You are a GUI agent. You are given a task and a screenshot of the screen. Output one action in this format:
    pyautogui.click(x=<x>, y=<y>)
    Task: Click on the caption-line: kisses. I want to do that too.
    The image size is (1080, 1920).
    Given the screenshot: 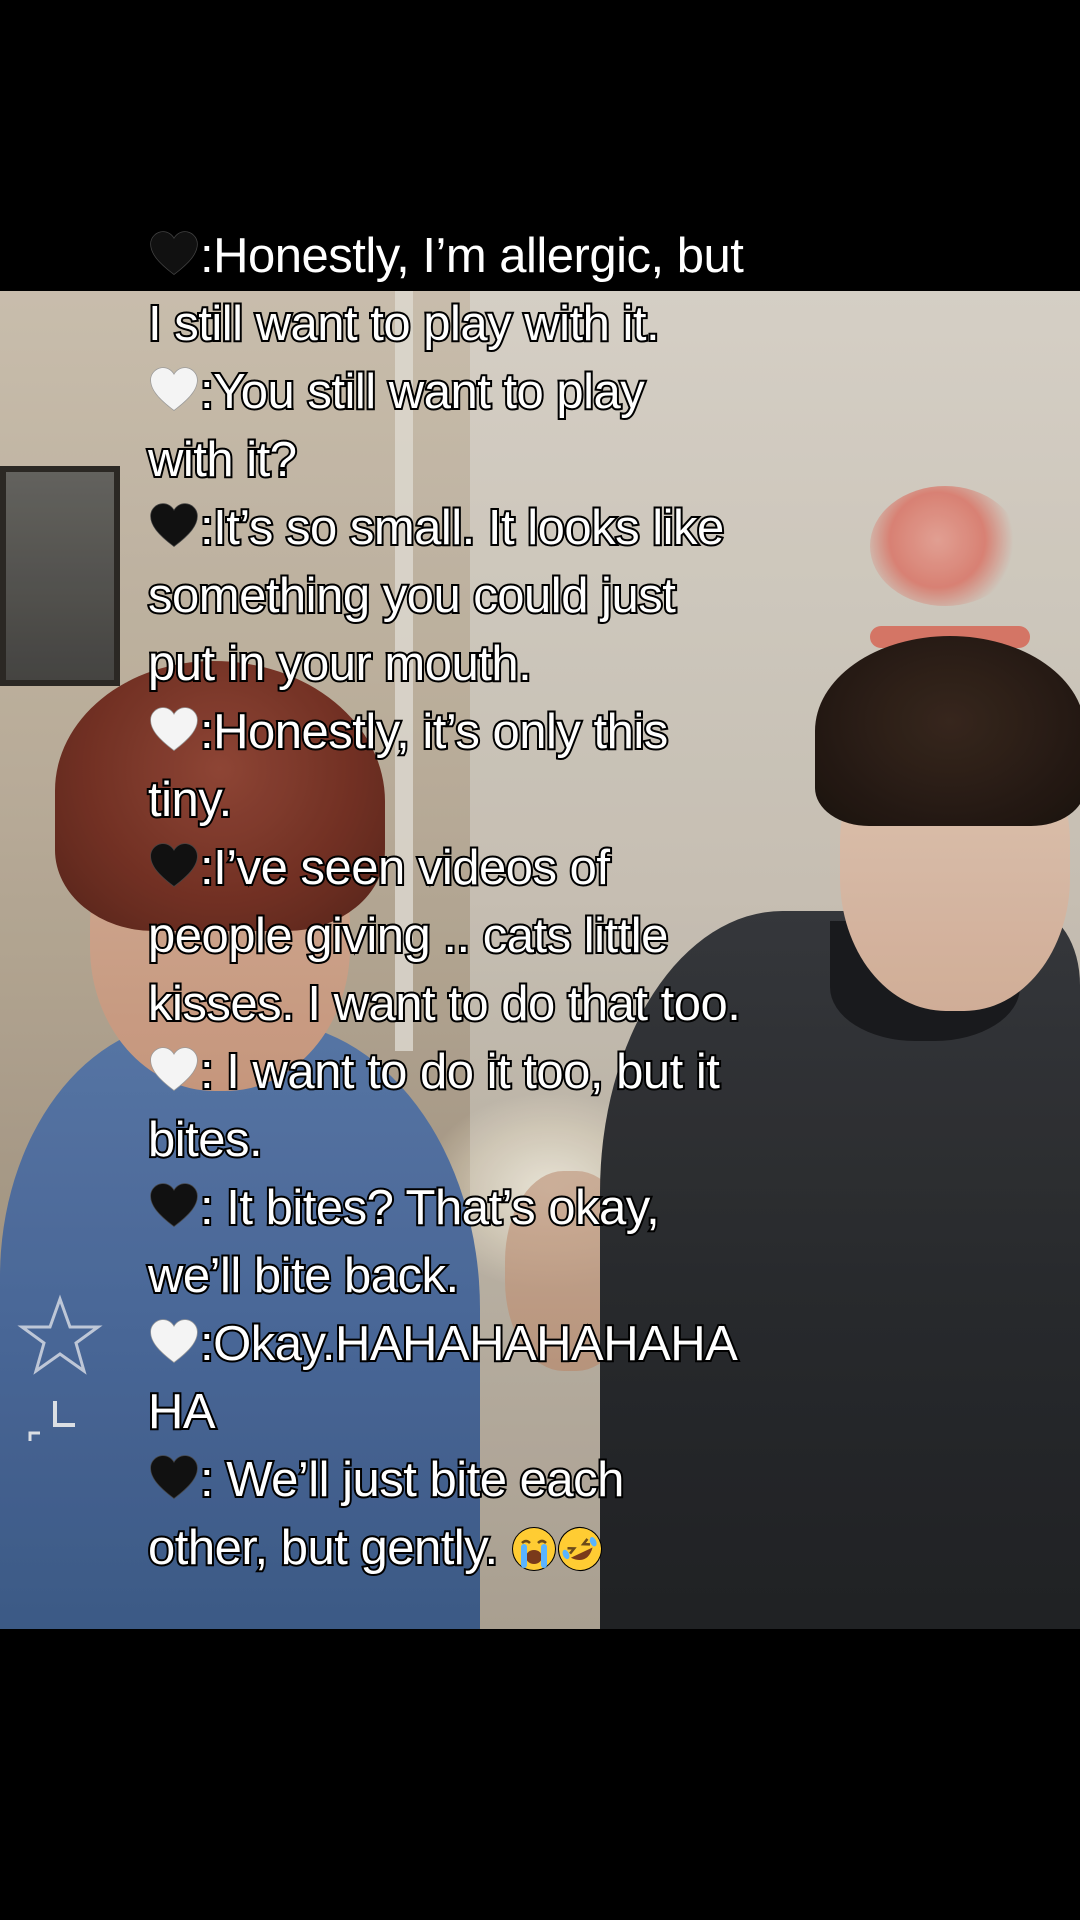 What is the action you would take?
    pyautogui.click(x=527, y=1004)
    